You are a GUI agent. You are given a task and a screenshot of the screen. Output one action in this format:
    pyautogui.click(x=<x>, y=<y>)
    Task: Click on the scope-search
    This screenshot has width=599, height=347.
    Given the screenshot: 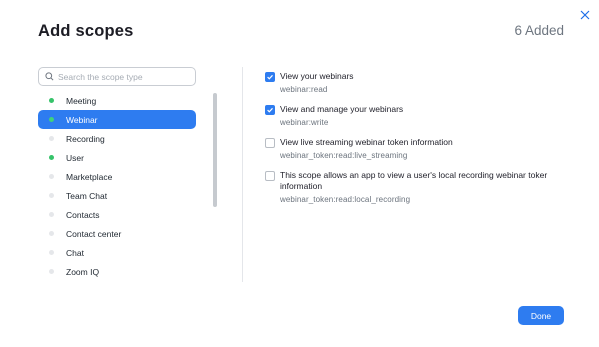 What is the action you would take?
    pyautogui.click(x=117, y=76)
    